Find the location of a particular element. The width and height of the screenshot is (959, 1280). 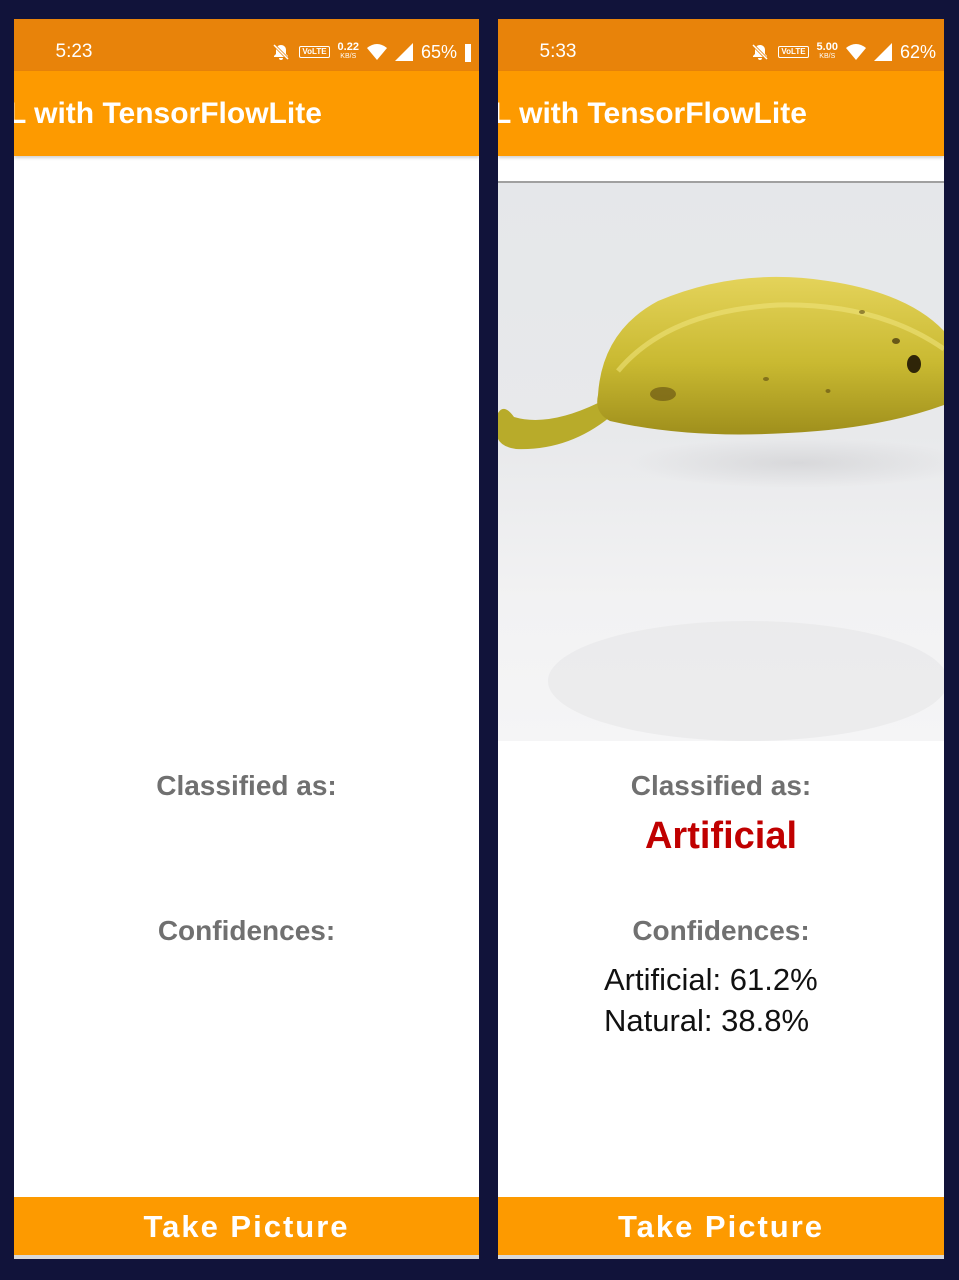

status-icons: VoLTE 0.22 KB/S 65% is located at coordinates (375, 52).